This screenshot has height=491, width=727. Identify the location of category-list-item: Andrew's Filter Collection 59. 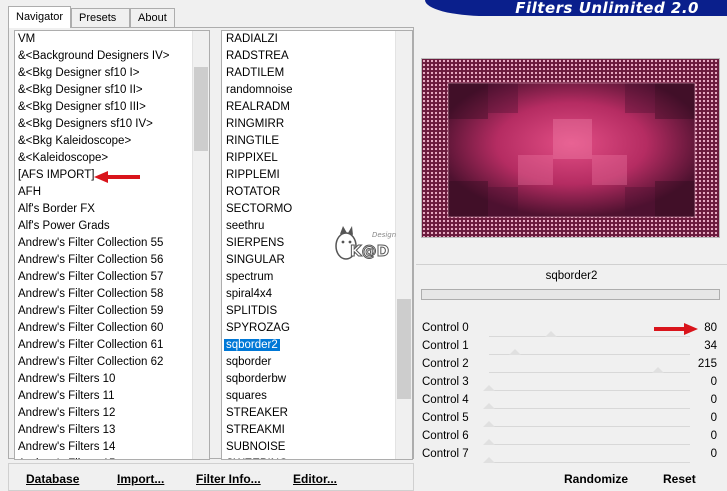
(103, 311).